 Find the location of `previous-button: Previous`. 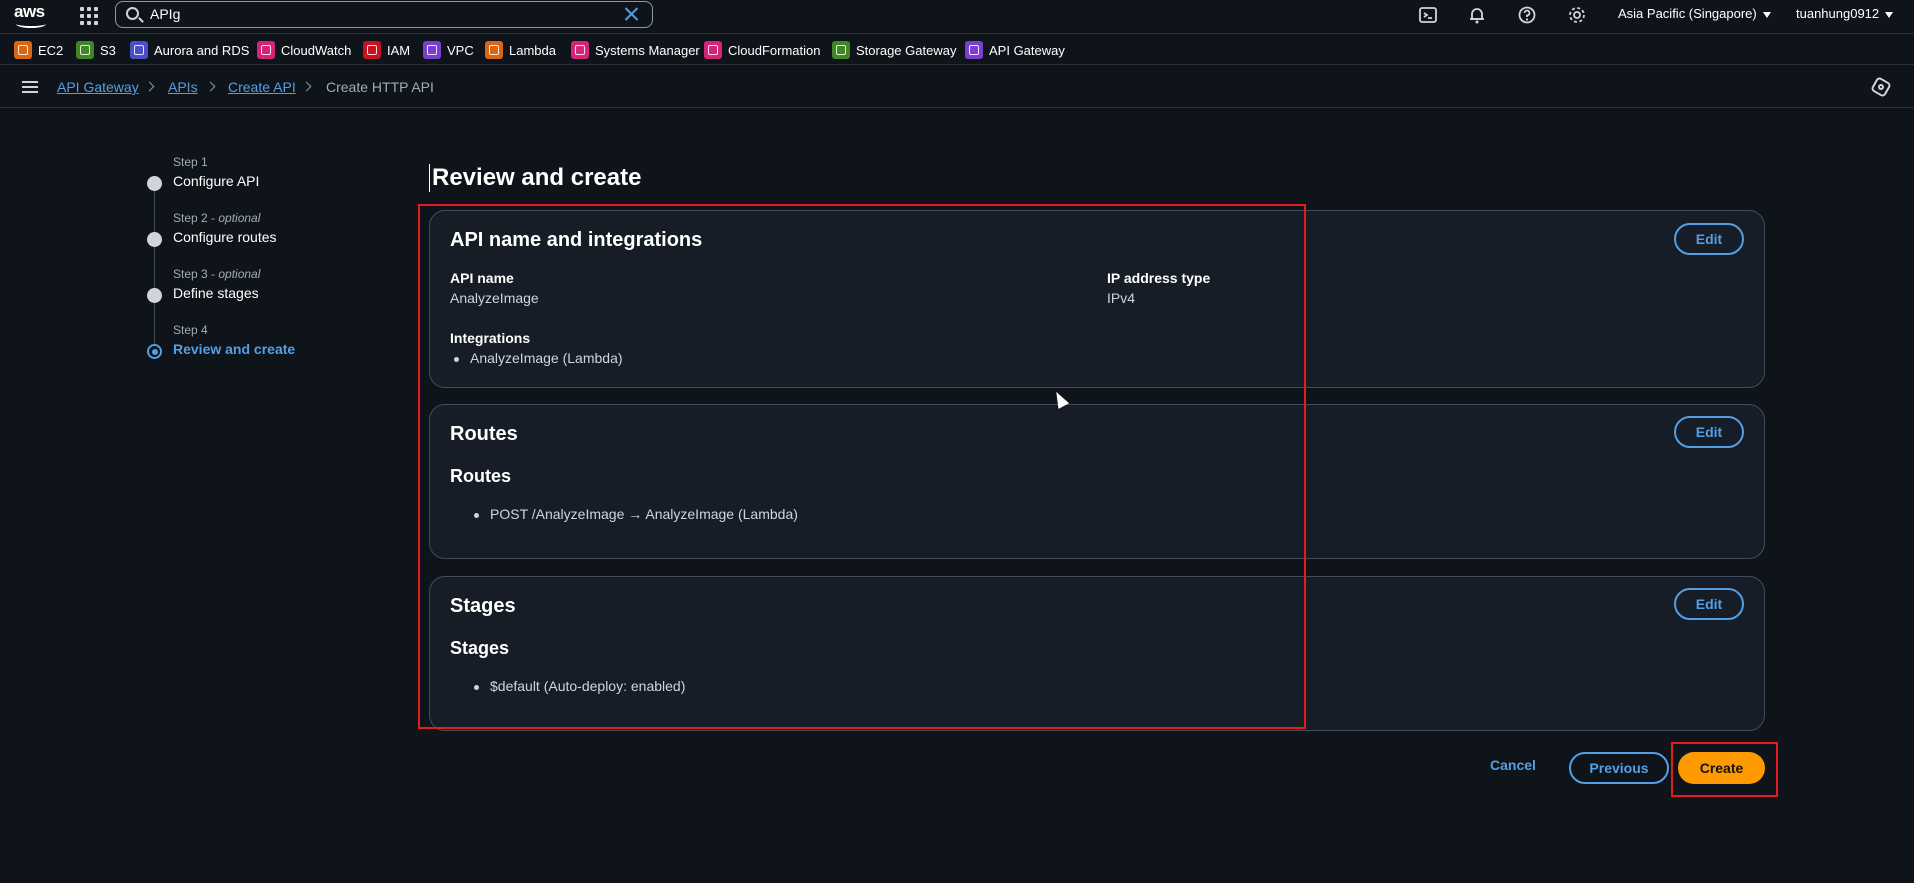

previous-button: Previous is located at coordinates (1619, 768).